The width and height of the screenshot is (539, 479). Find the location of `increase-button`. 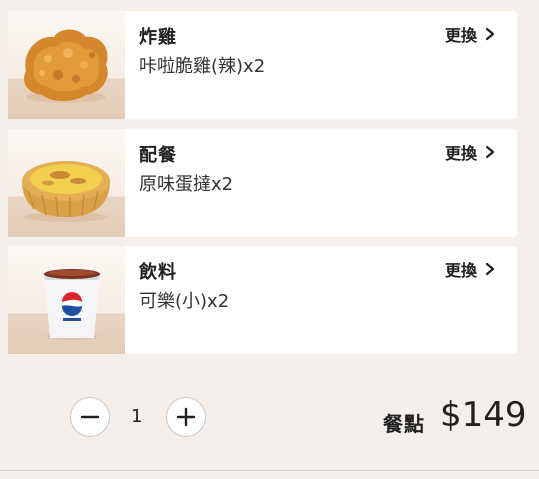

increase-button is located at coordinates (186, 417).